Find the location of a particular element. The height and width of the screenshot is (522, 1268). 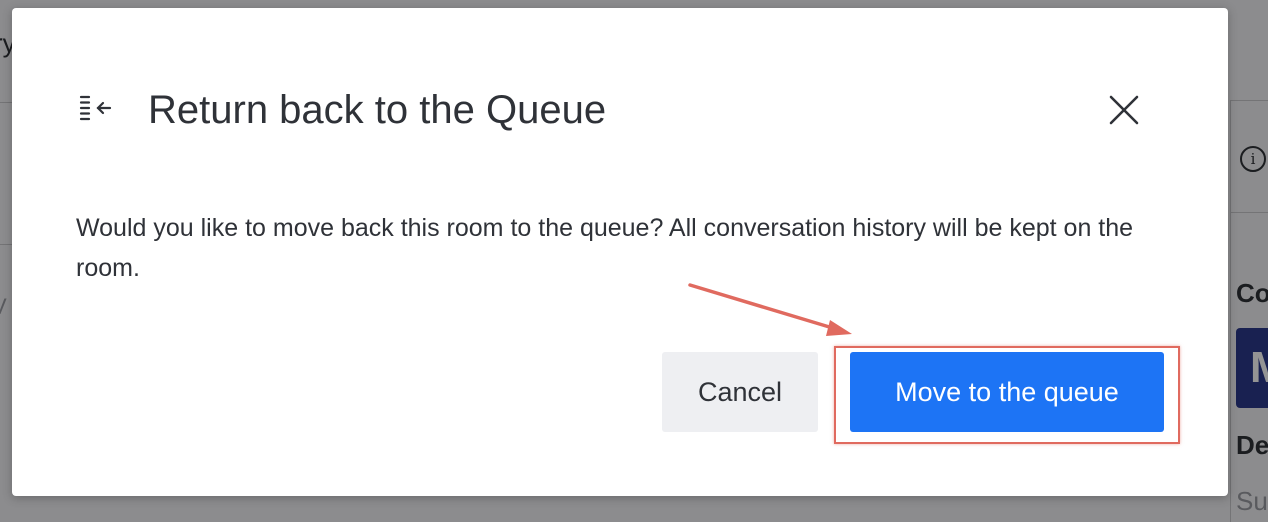

cancel-button: Cancel is located at coordinates (740, 392).